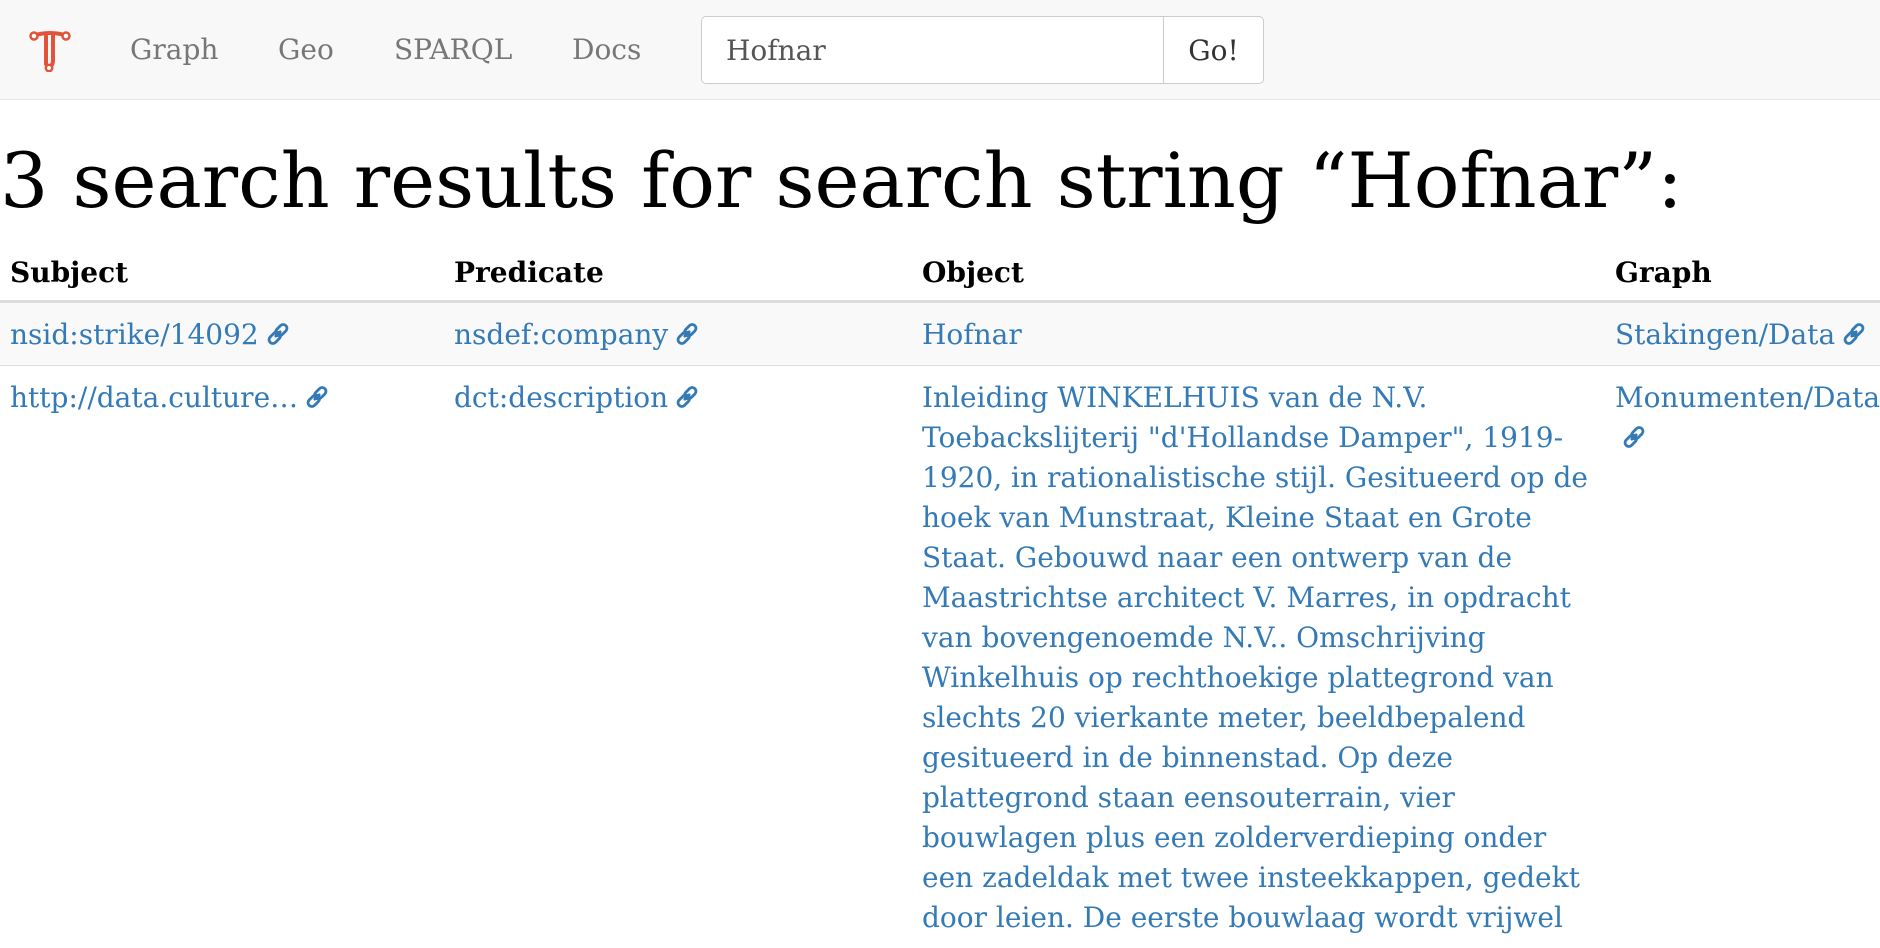 This screenshot has height=948, width=1880. I want to click on table-header-row: Subject Predicate Object Graph, so click(940, 273).